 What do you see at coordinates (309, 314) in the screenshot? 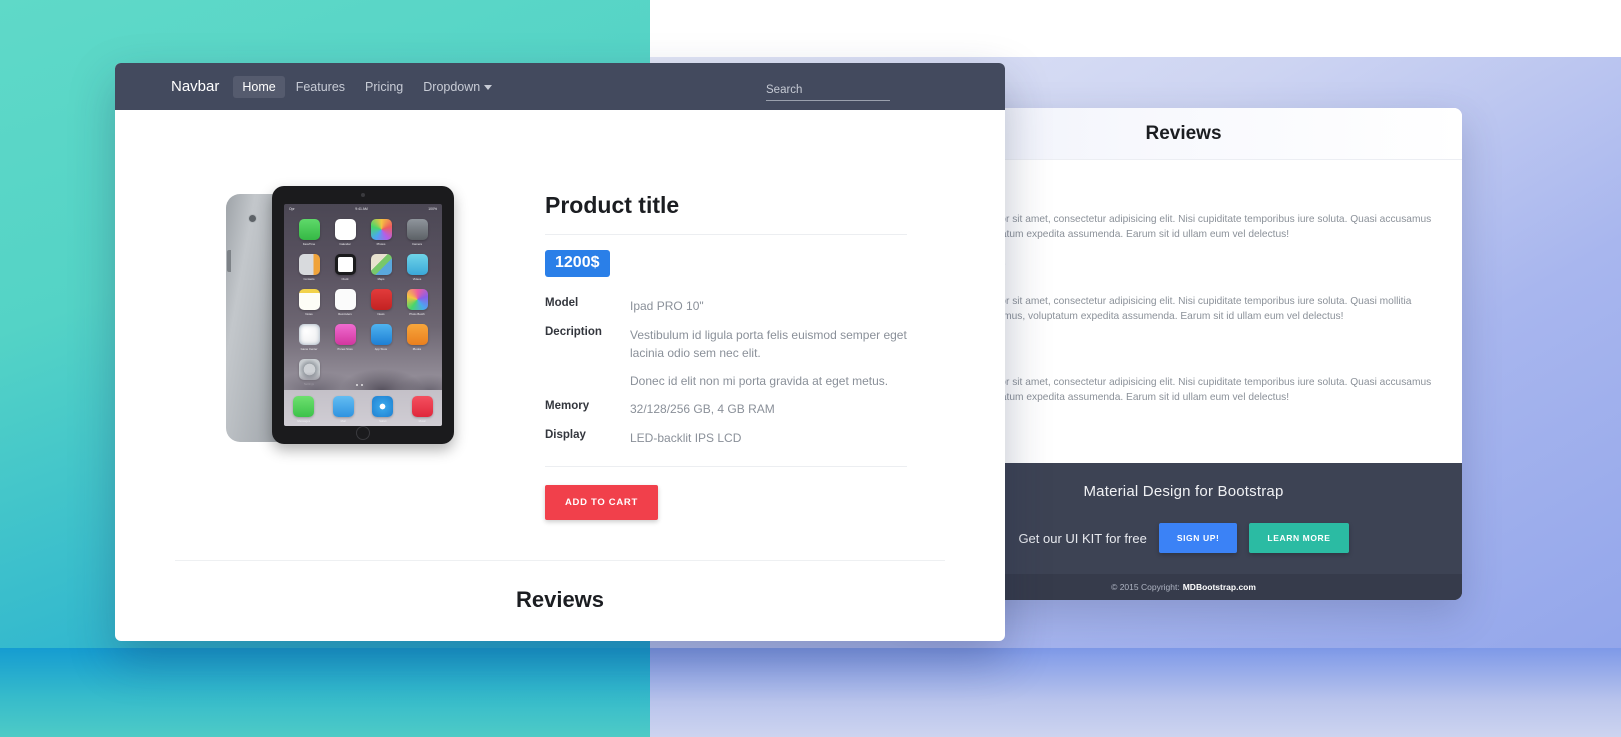
I see `app-label: Notes` at bounding box center [309, 314].